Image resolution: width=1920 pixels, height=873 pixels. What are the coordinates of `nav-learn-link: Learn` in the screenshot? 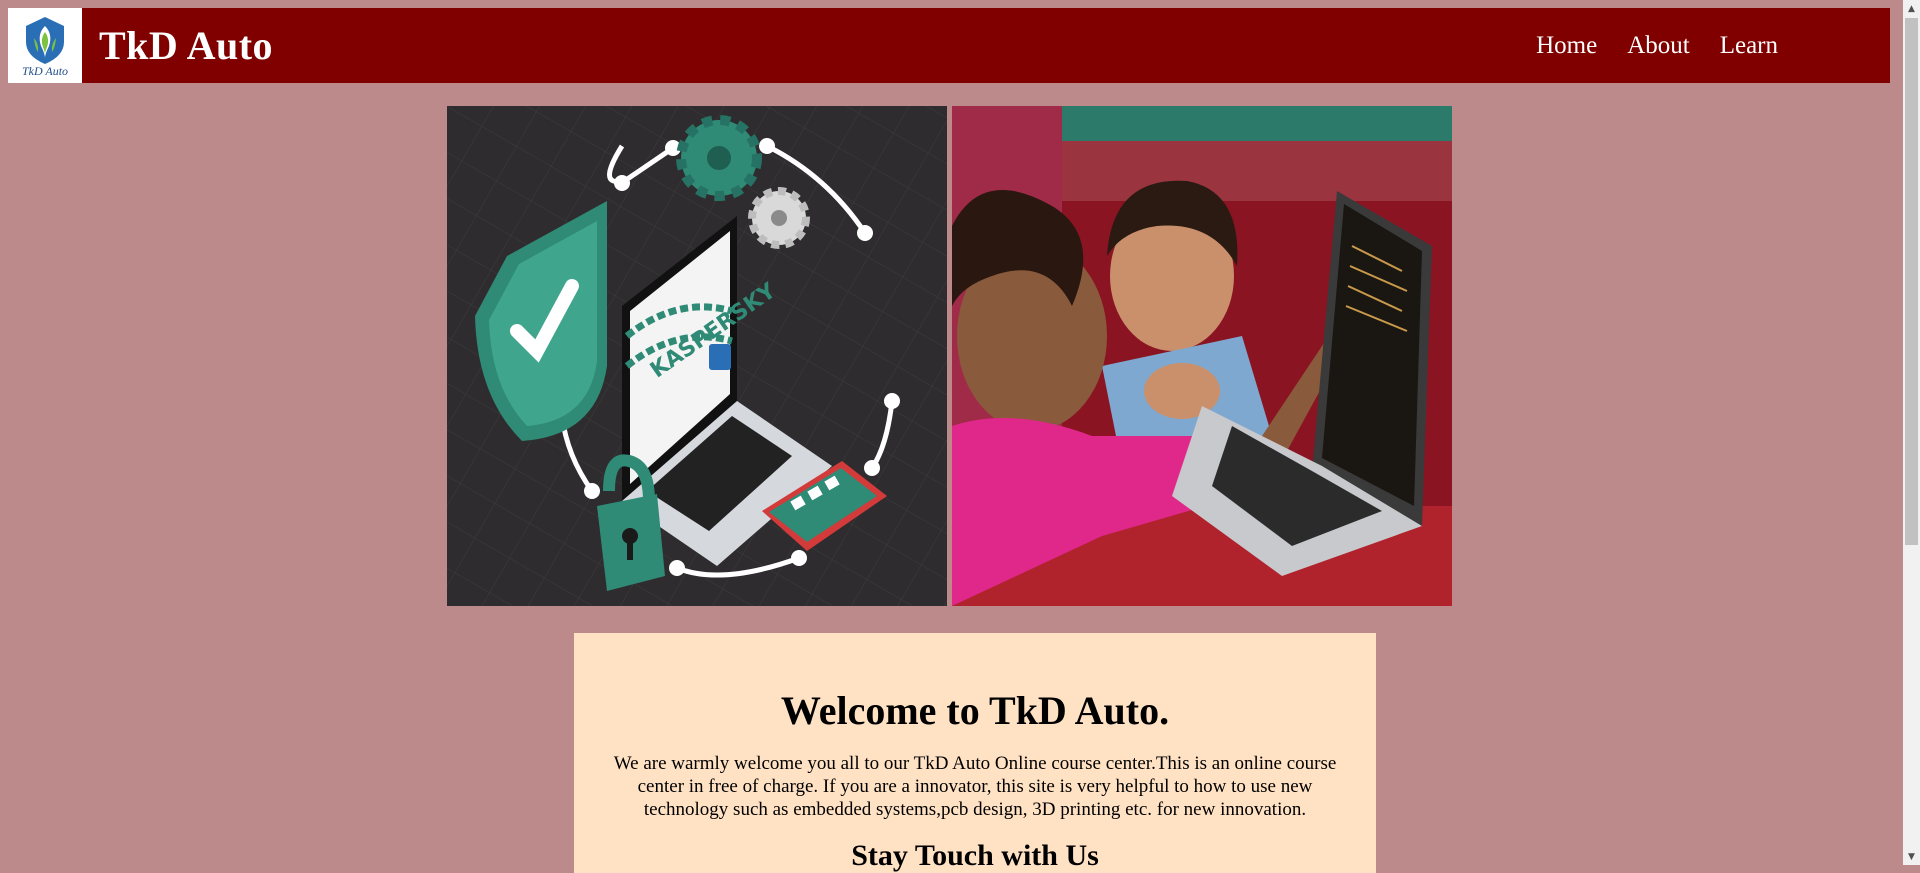 It's located at (1749, 46).